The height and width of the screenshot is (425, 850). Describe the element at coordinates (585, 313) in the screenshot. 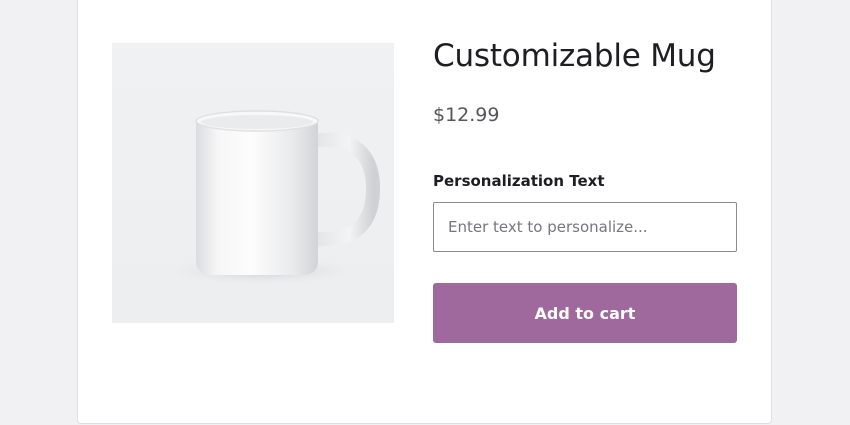

I see `add-to-cart-button: Add to cart` at that location.